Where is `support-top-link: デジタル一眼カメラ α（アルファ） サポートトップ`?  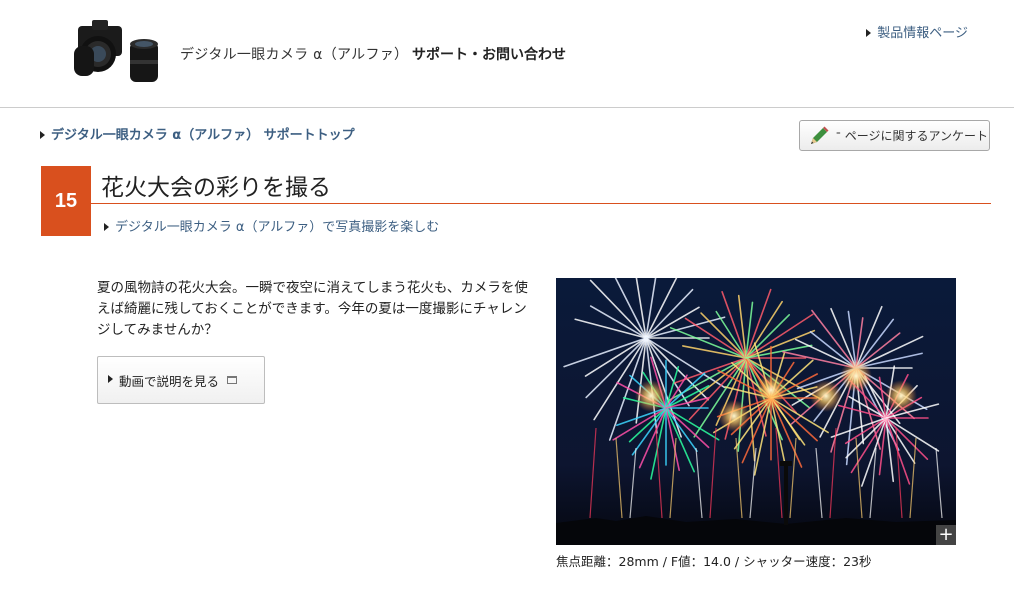 support-top-link: デジタル一眼カメラ α（アルファ） サポートトップ is located at coordinates (197, 135).